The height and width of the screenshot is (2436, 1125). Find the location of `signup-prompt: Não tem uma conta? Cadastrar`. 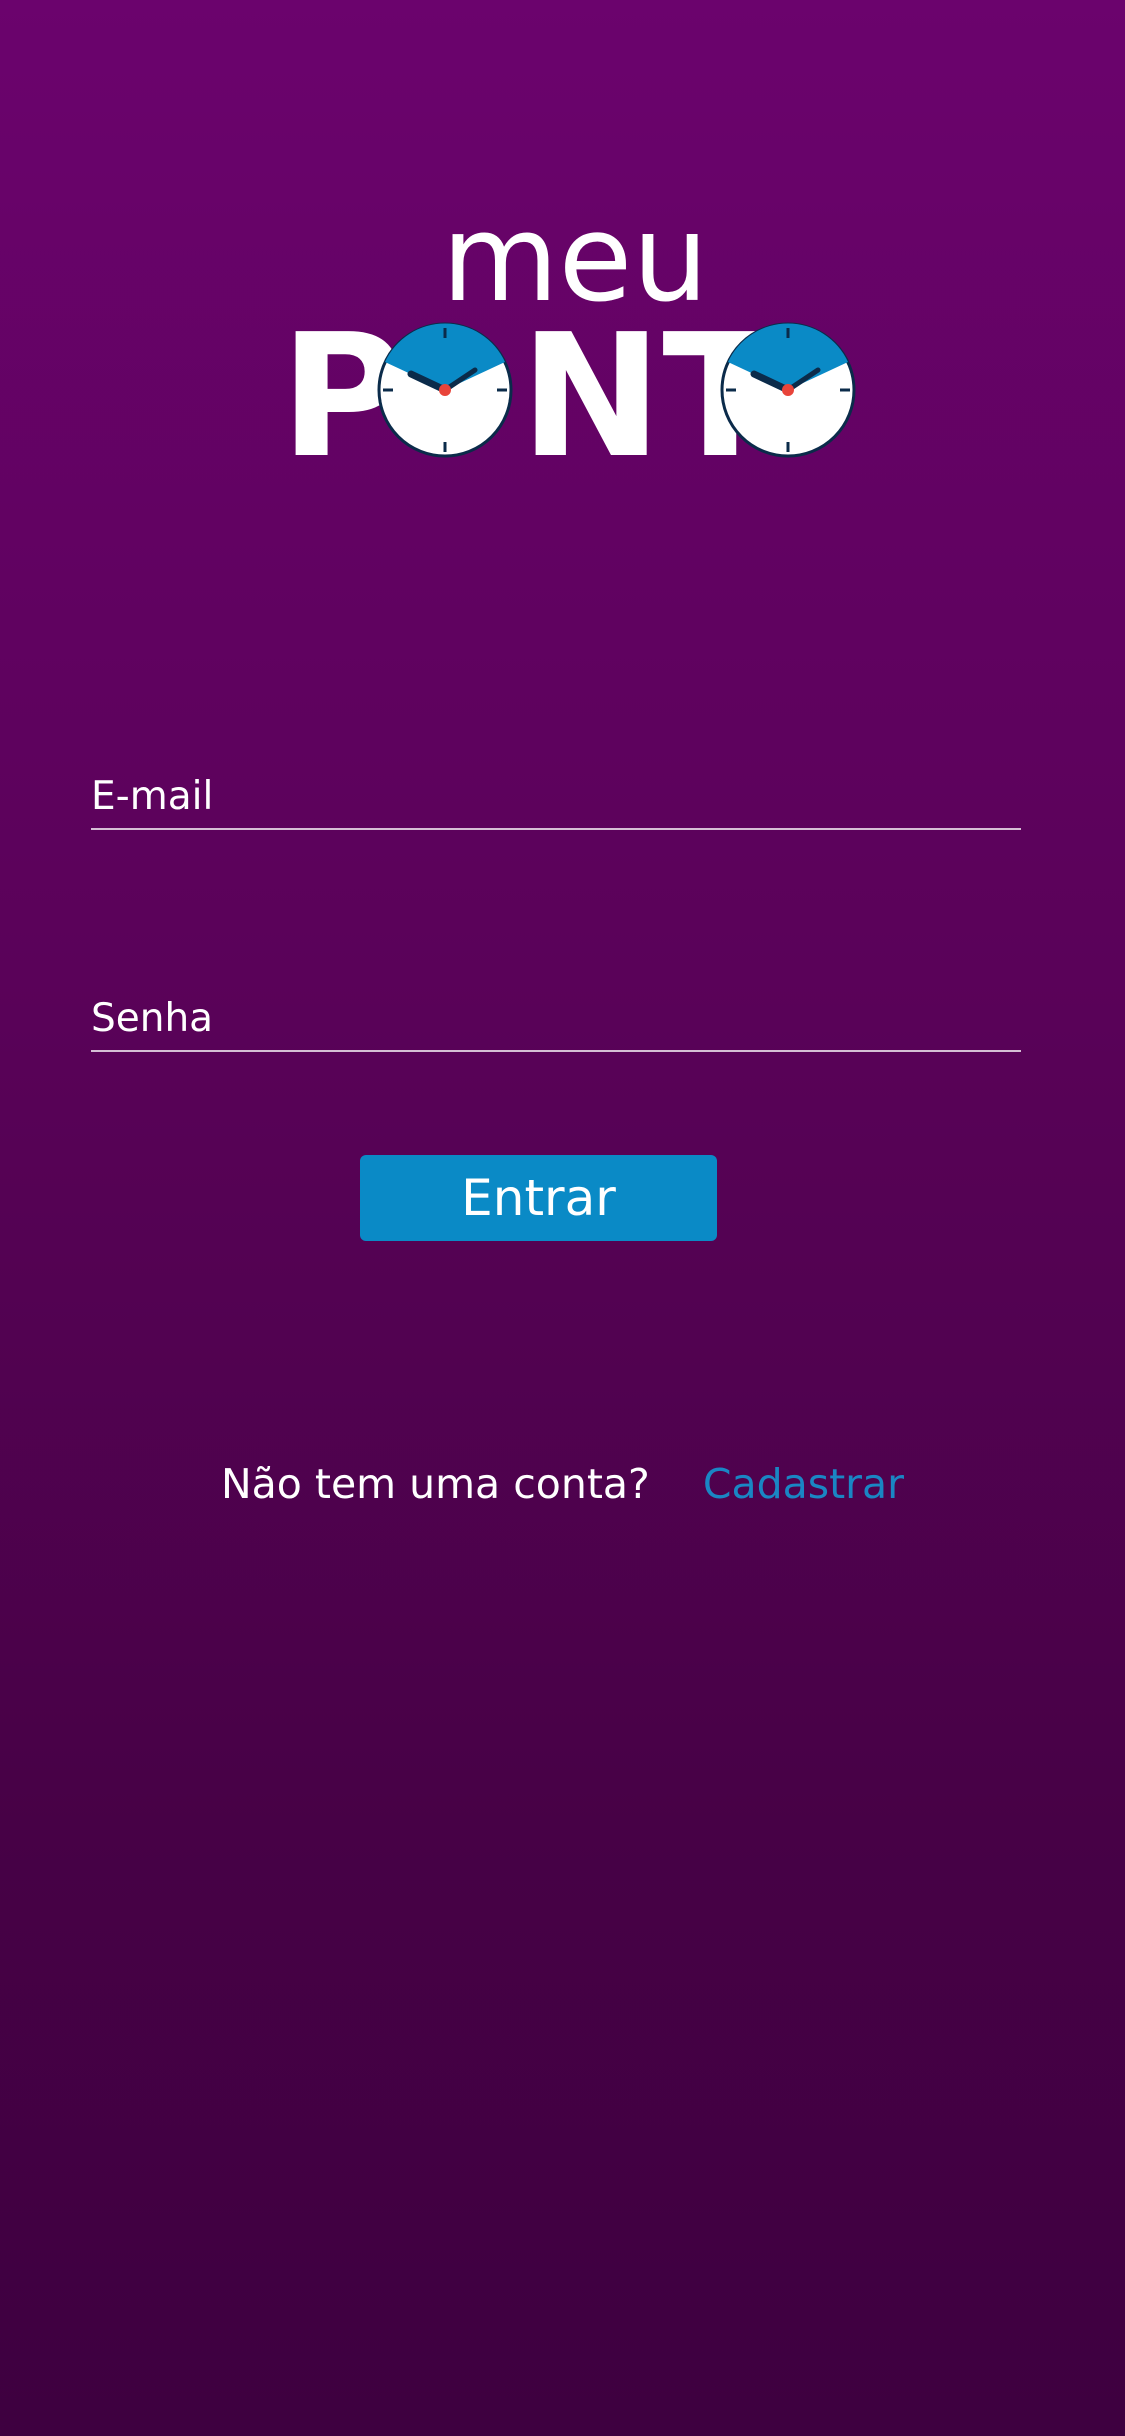

signup-prompt: Não tem uma conta? Cadastrar is located at coordinates (562, 1484).